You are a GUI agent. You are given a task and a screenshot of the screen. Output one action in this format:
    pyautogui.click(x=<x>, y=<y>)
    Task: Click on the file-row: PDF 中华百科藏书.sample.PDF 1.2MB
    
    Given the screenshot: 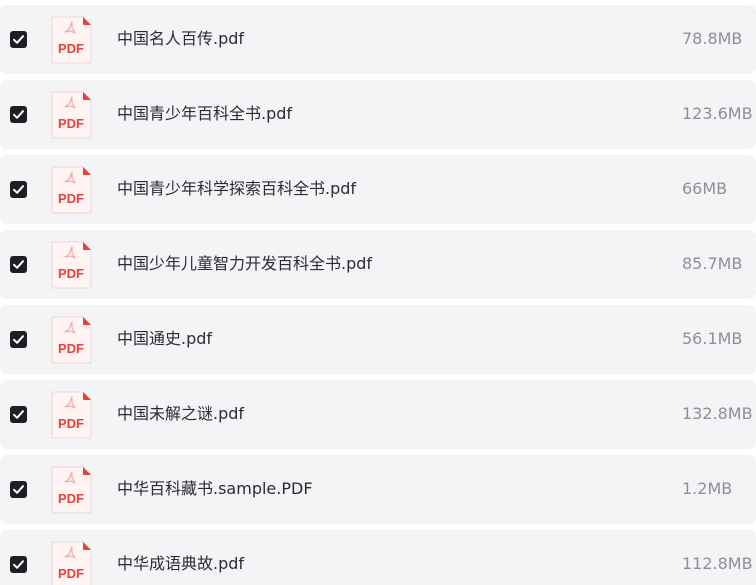 What is the action you would take?
    pyautogui.click(x=378, y=489)
    